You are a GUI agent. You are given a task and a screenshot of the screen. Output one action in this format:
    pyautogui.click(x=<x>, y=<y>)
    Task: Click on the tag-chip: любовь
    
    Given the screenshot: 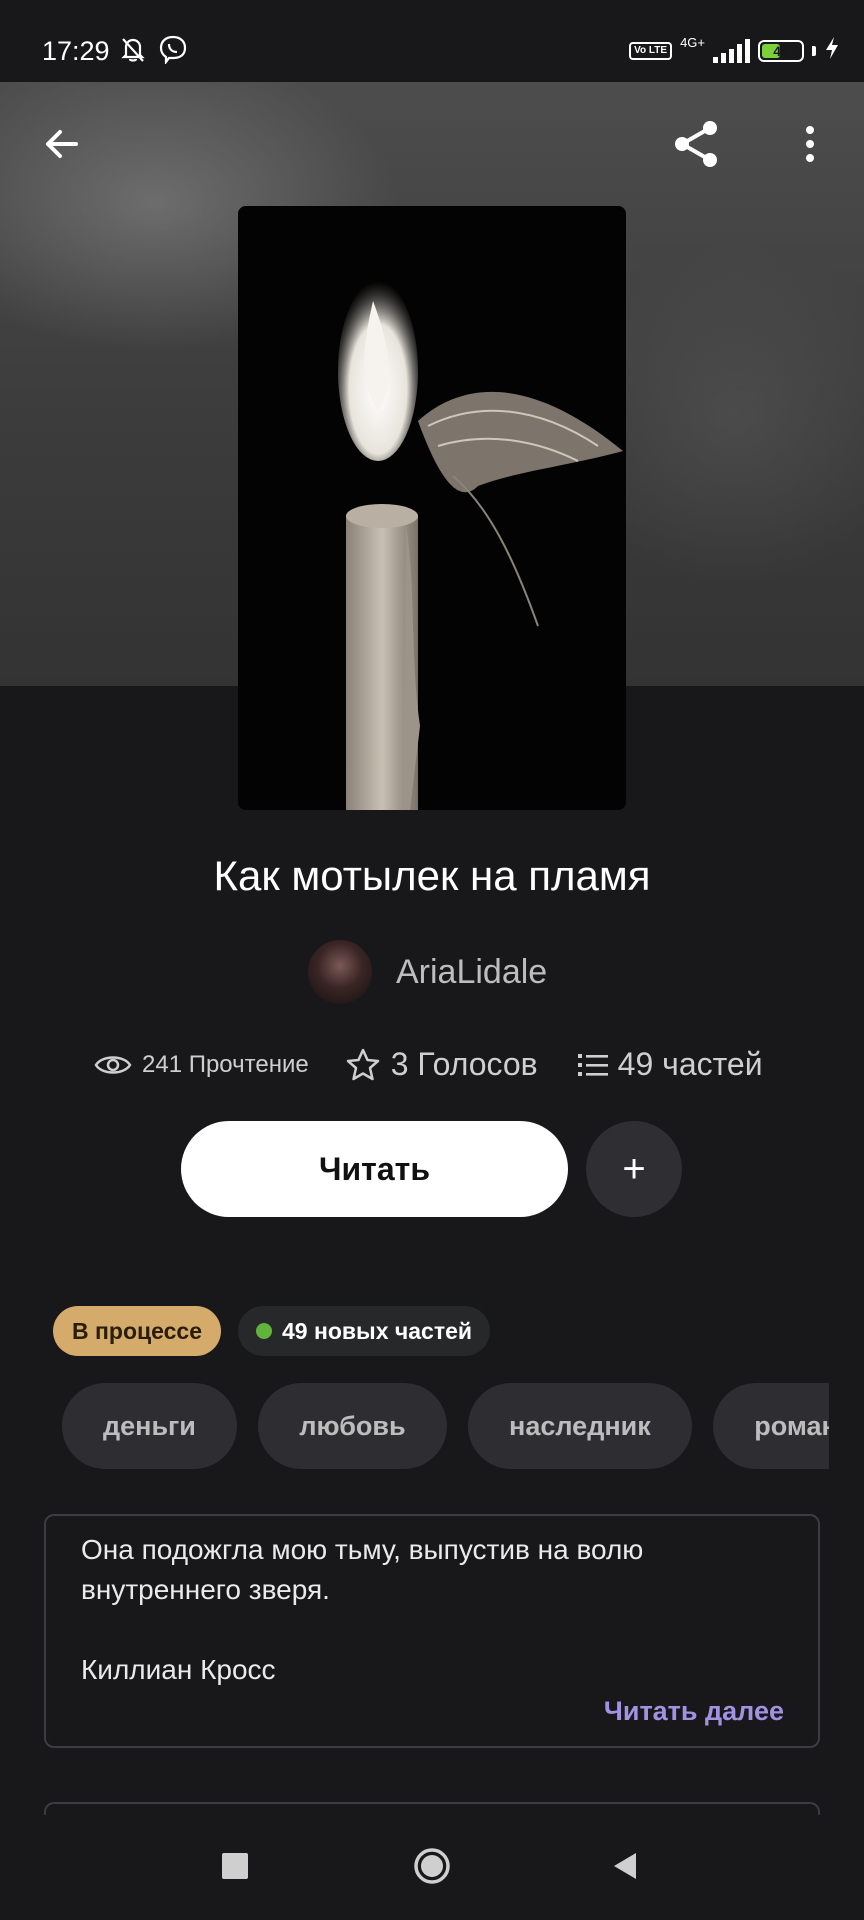 What is the action you would take?
    pyautogui.click(x=352, y=1426)
    